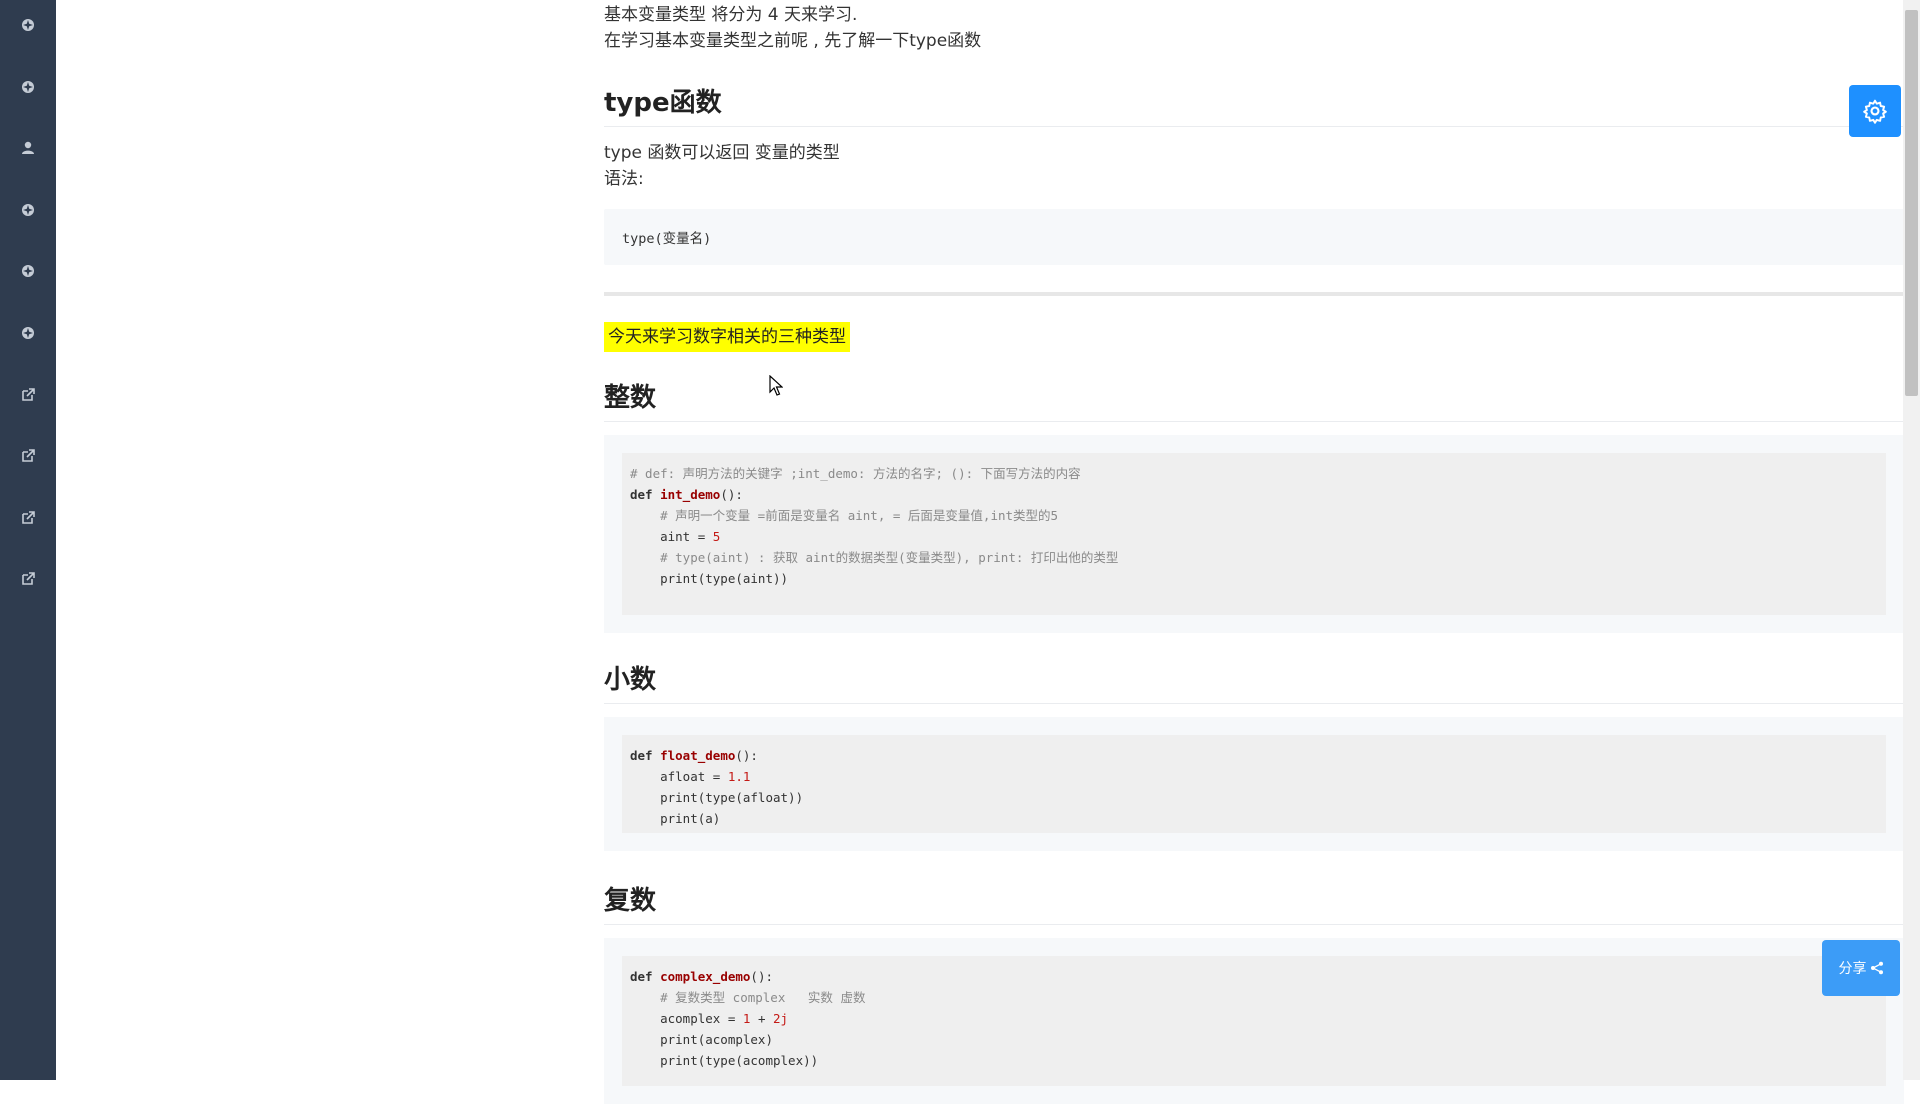 The image size is (1920, 1104). Describe the element at coordinates (1254, 237) in the screenshot. I see `type-syntax-code: type(变量名)` at that location.